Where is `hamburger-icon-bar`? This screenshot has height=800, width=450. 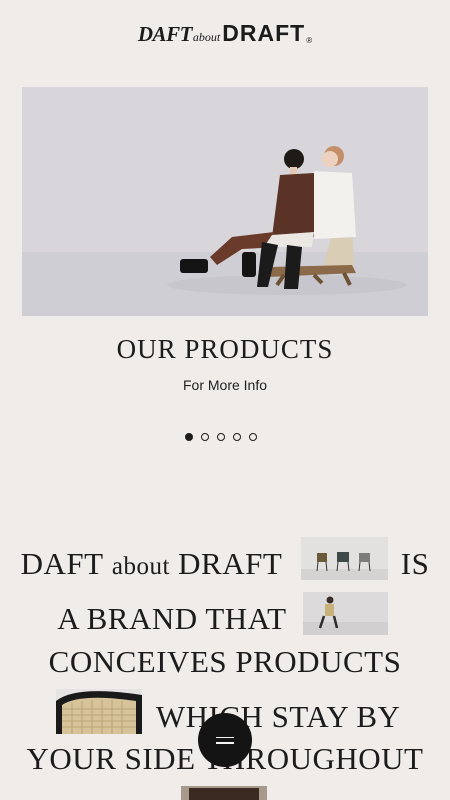
hamburger-icon-bar is located at coordinates (225, 743).